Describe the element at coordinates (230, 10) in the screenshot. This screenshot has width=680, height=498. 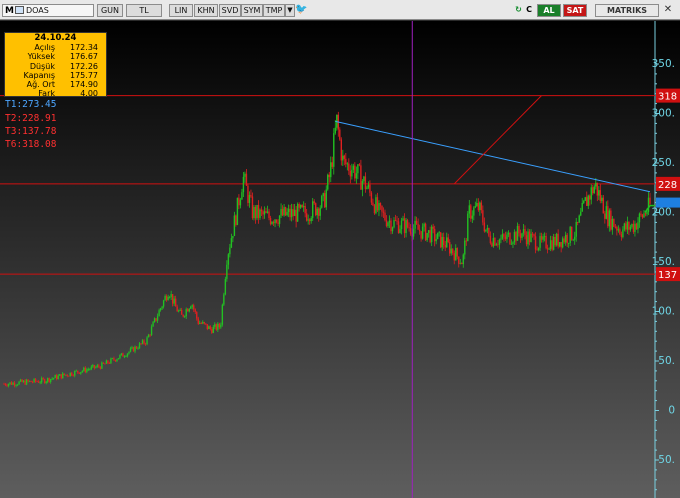
I see `svd-button: SVD` at that location.